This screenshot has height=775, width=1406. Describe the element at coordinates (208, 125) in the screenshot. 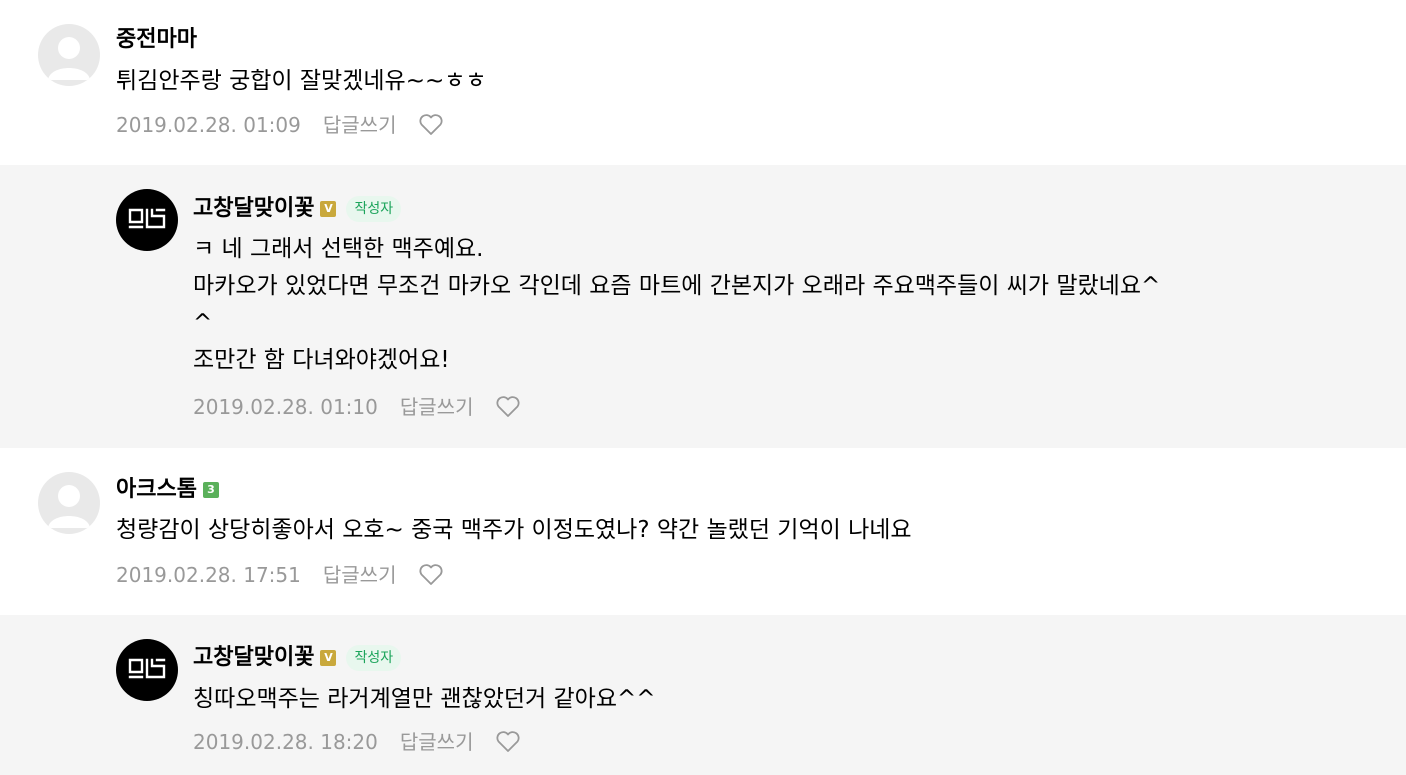

I see `comment-date: 2019.02.28. 01:09` at that location.